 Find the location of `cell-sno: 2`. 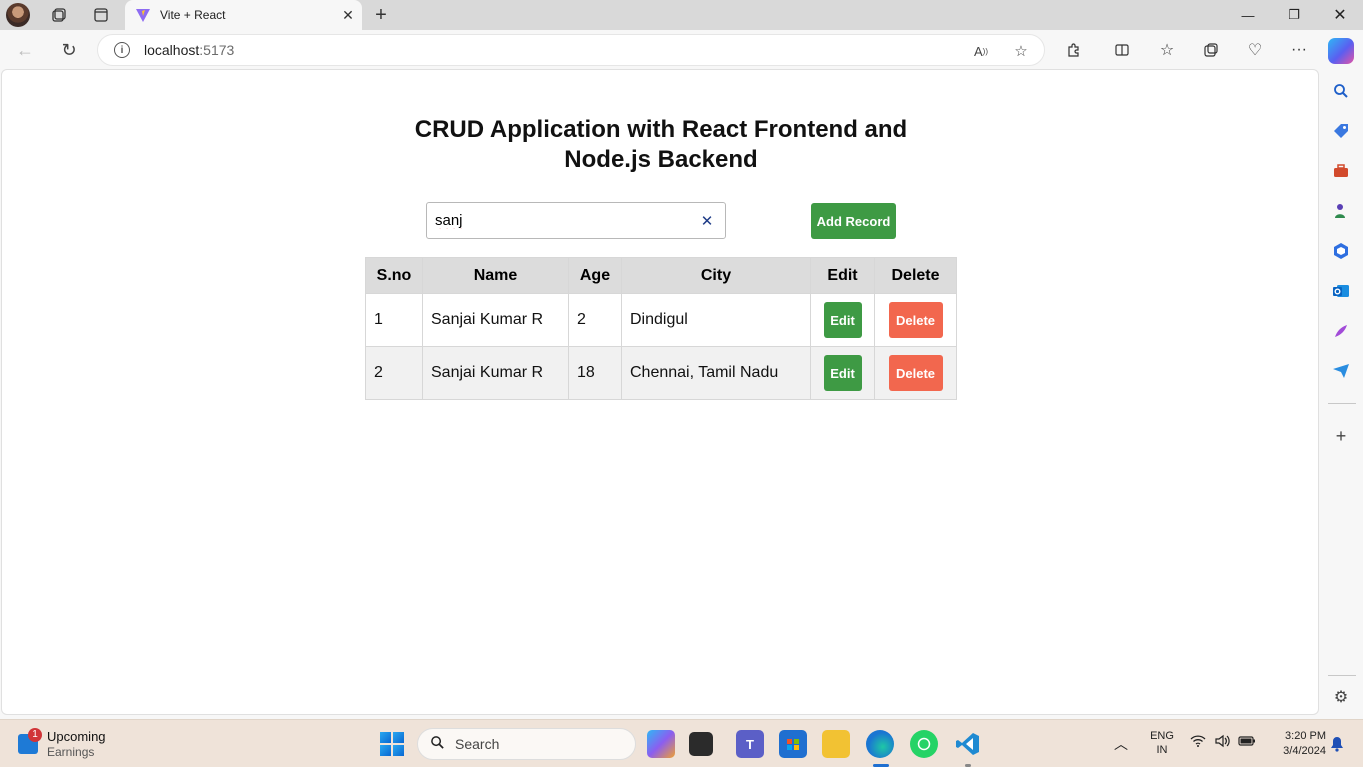

cell-sno: 2 is located at coordinates (394, 373).